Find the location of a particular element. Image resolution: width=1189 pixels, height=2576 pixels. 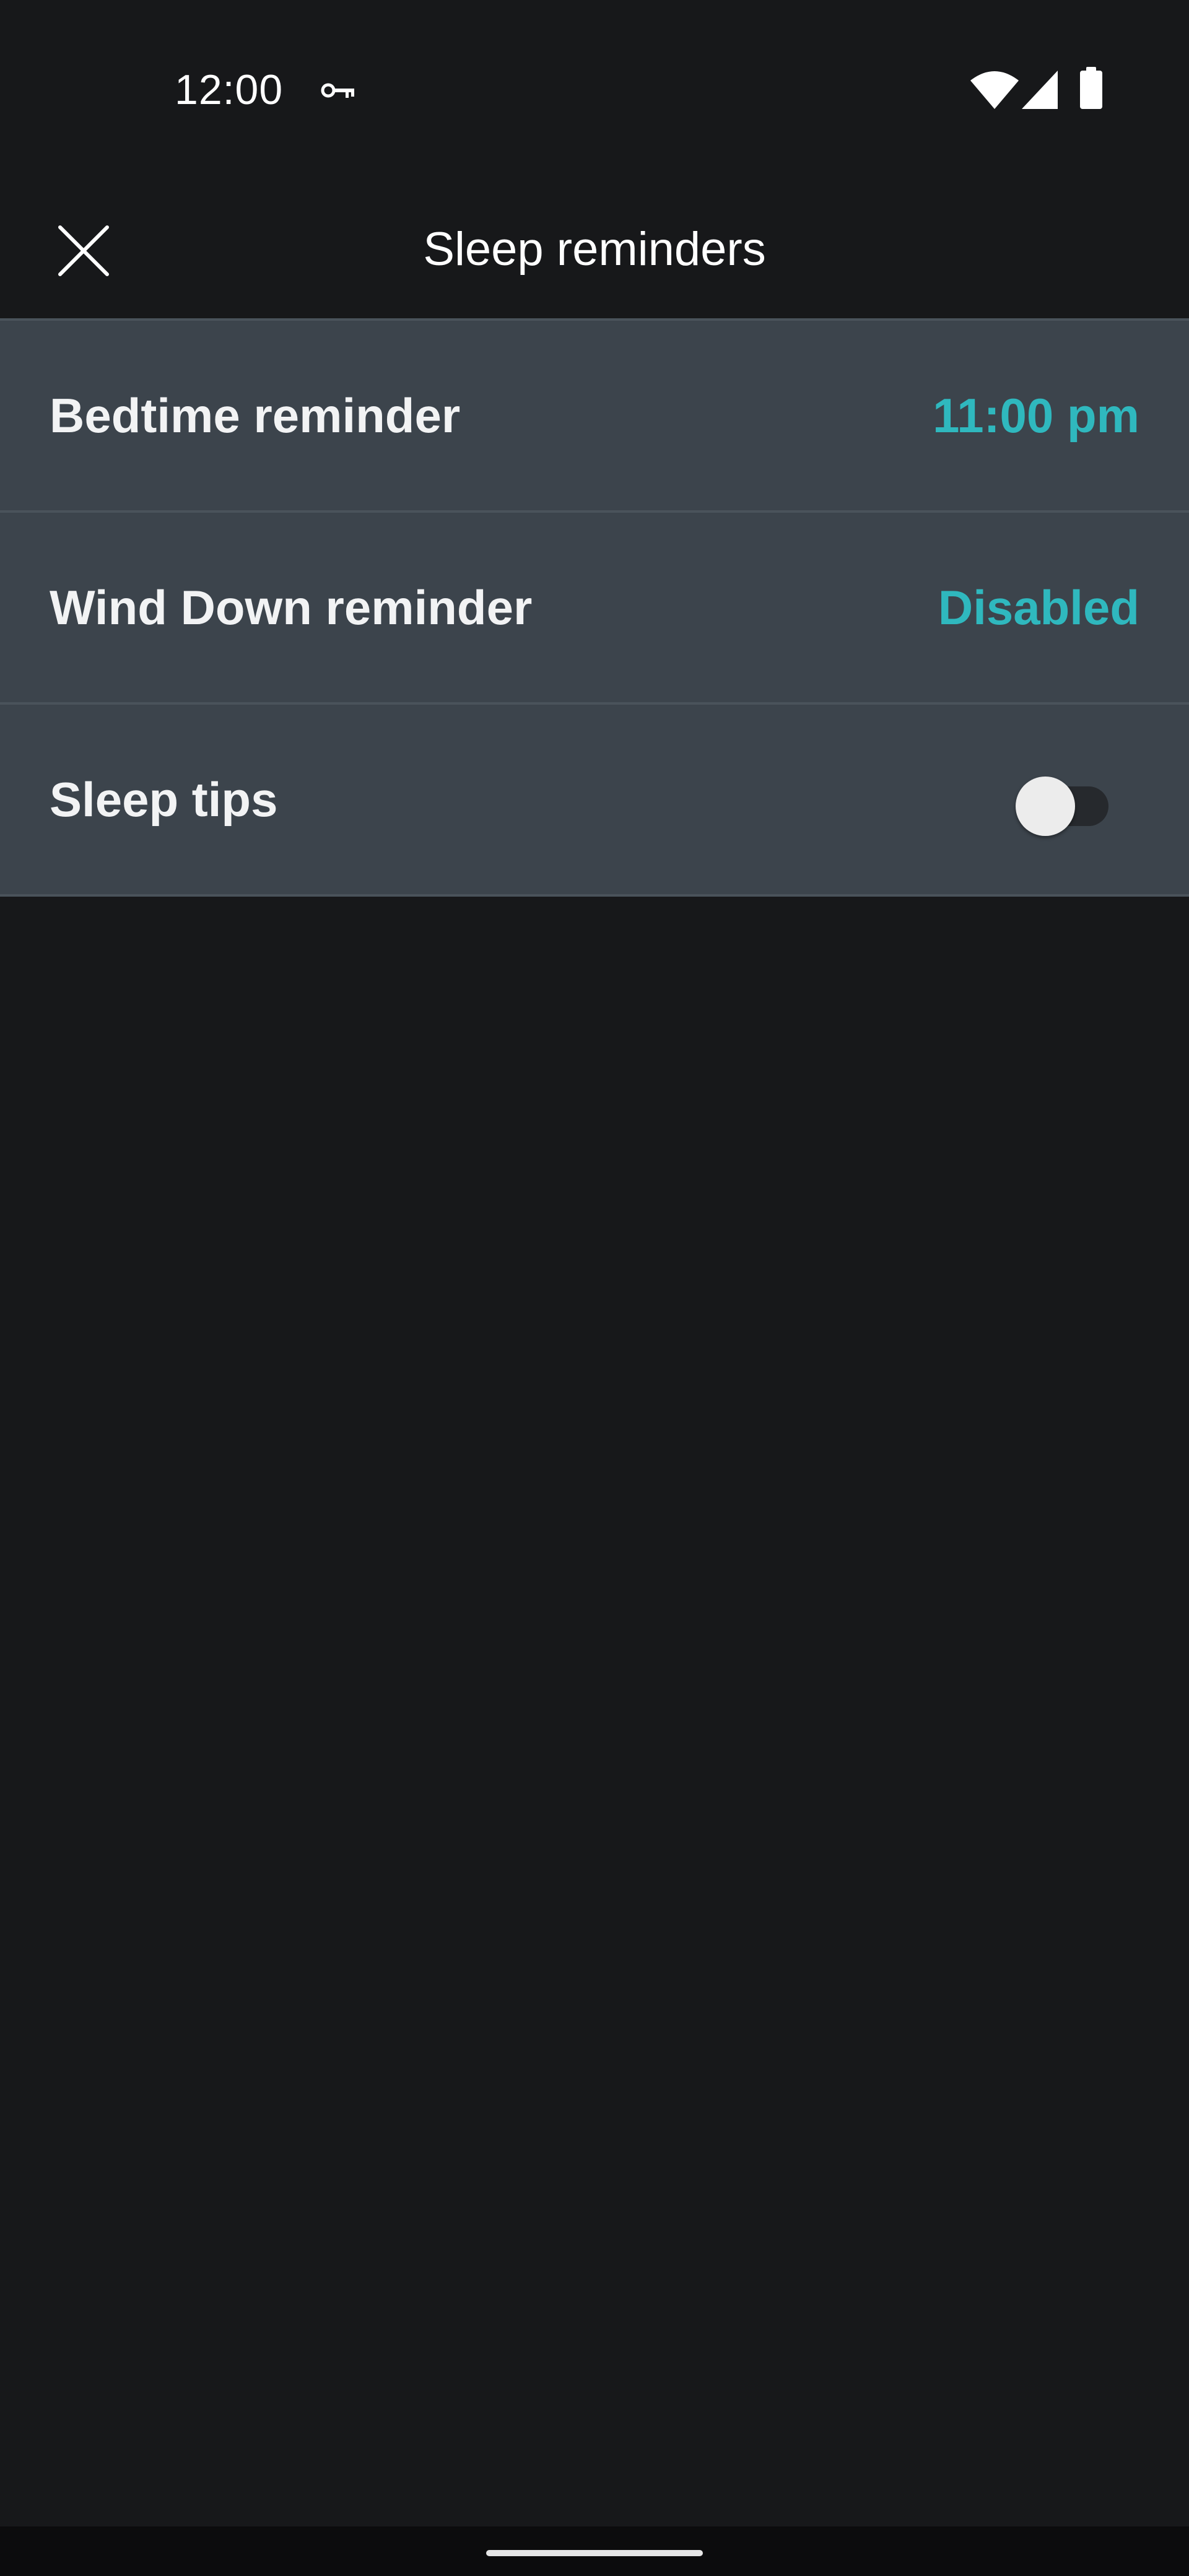

page-title: Sleep reminders is located at coordinates (594, 249).